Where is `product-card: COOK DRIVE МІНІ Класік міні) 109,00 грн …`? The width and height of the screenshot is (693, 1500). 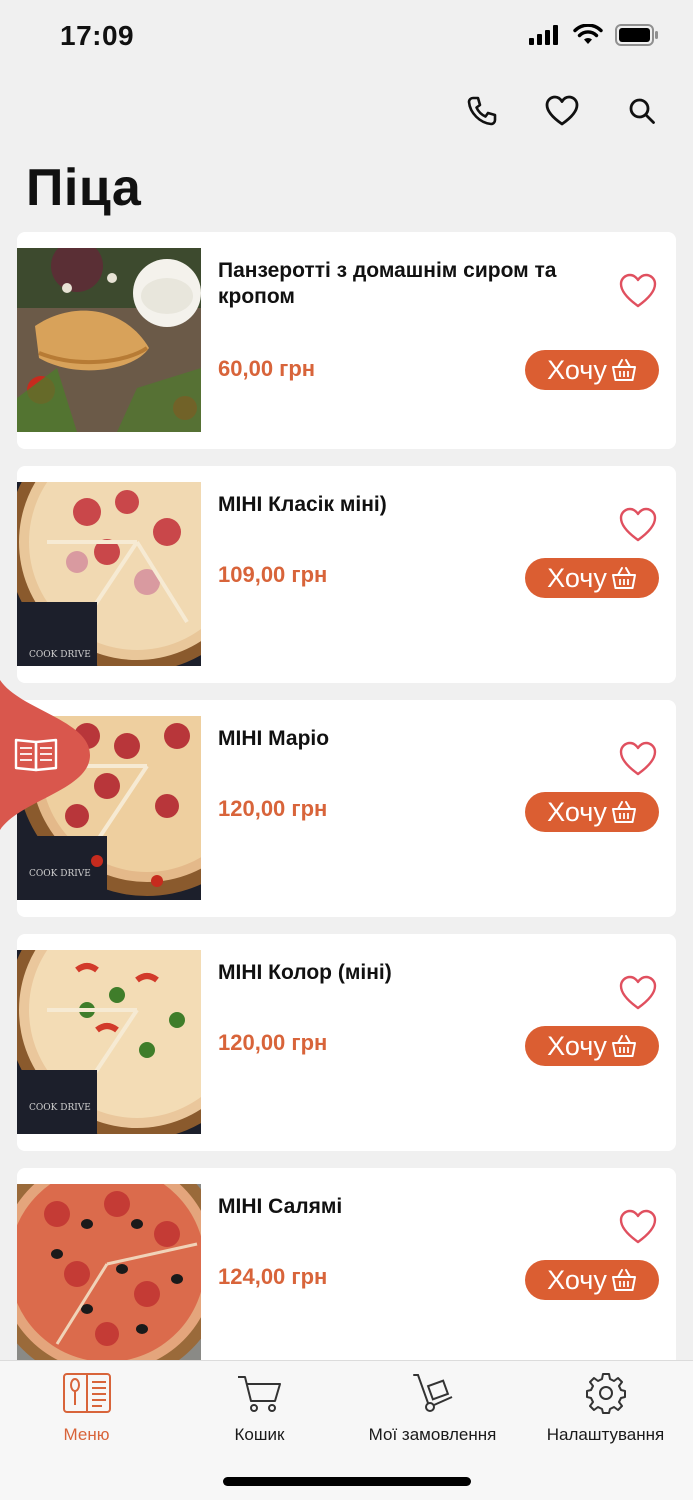
product-card: COOK DRIVE МІНІ Класік міні) 109,00 грн … is located at coordinates (346, 574).